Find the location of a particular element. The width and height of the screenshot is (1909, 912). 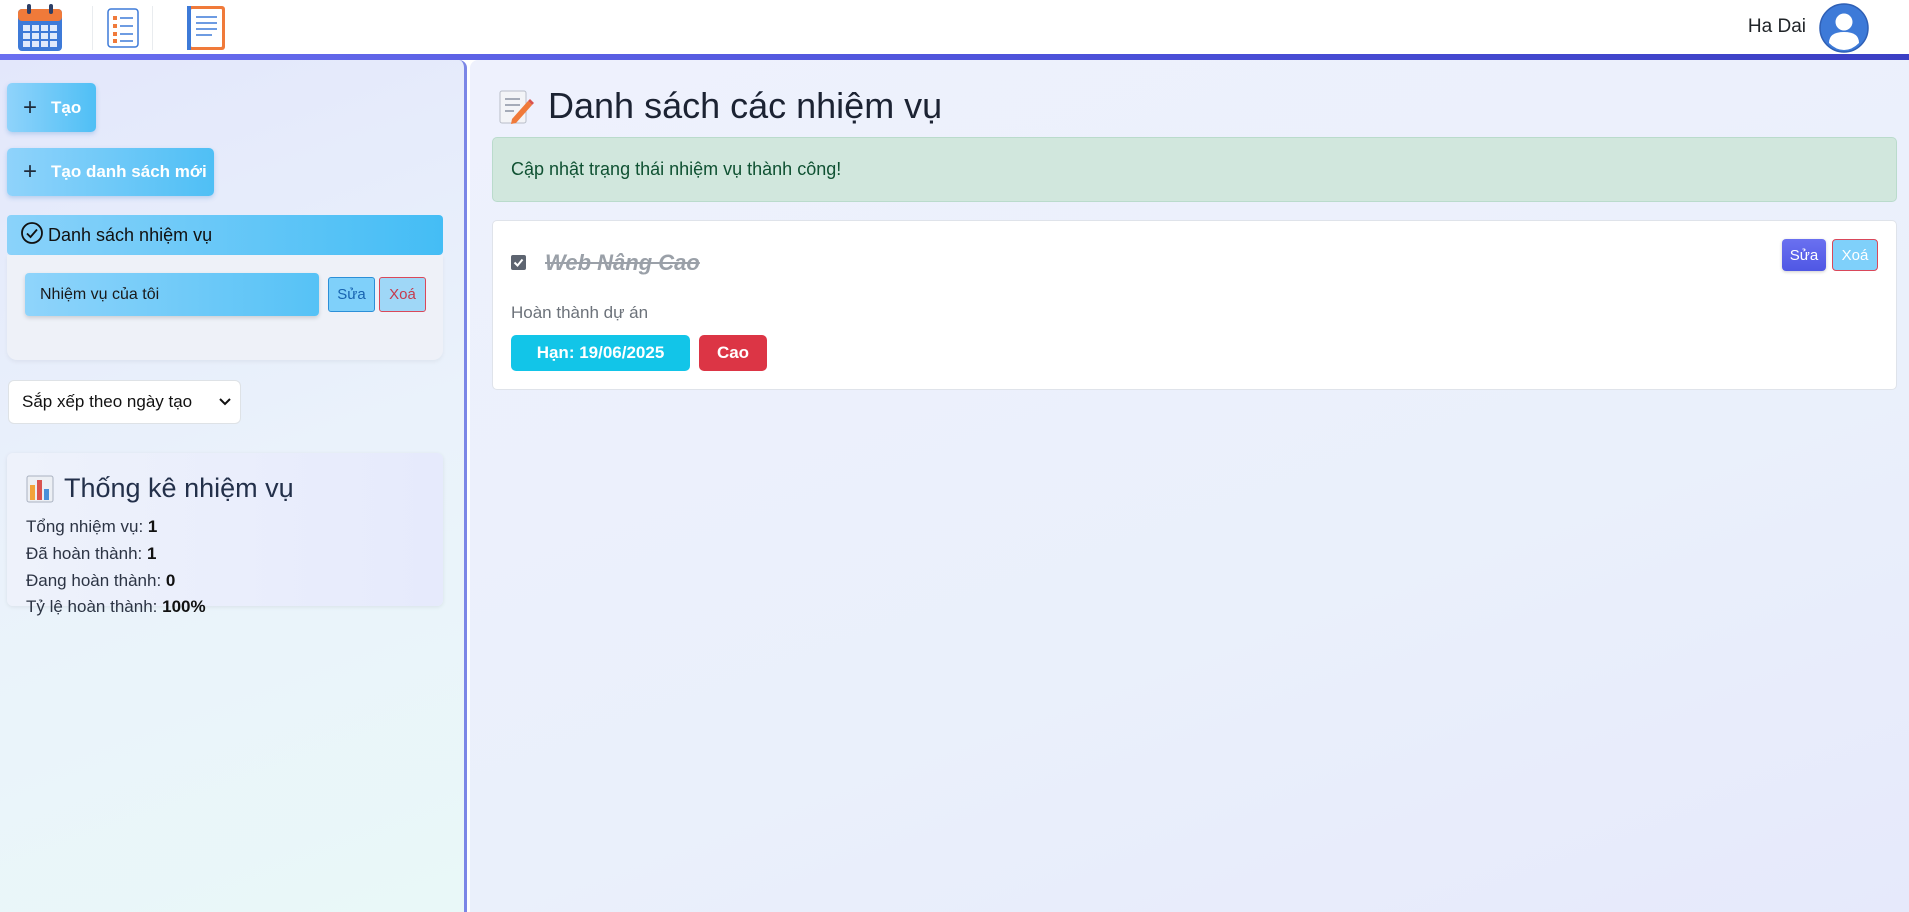

stat-in-progress: Đang hoàn thành: 0 is located at coordinates (100, 581).